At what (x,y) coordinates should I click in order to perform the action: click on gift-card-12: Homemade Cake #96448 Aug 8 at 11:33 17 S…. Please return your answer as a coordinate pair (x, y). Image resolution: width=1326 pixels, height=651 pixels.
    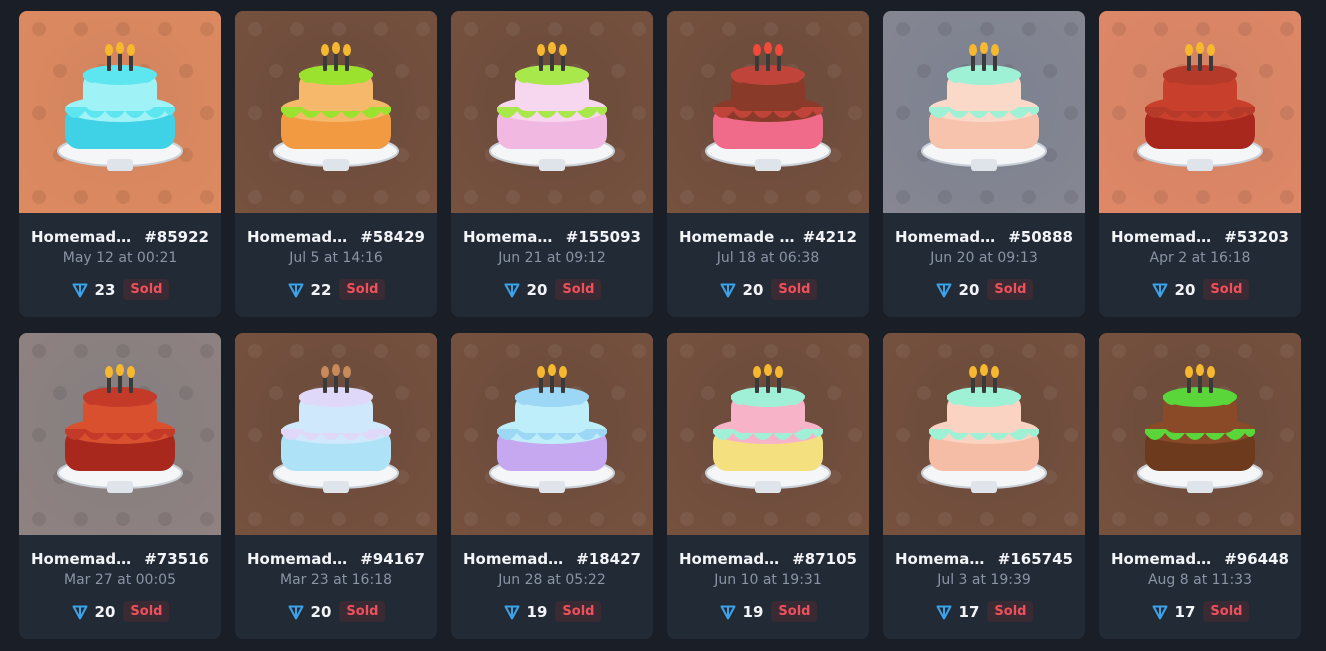
    Looking at the image, I should click on (1200, 486).